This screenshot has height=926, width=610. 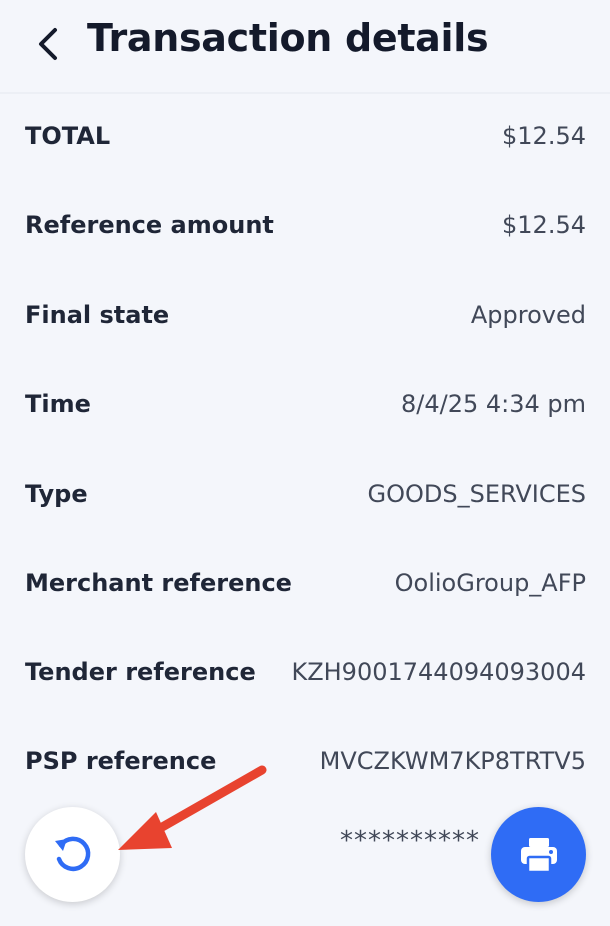 I want to click on detail-row-tender-reference: Tender reference KZH9001744094093004, so click(x=305, y=672).